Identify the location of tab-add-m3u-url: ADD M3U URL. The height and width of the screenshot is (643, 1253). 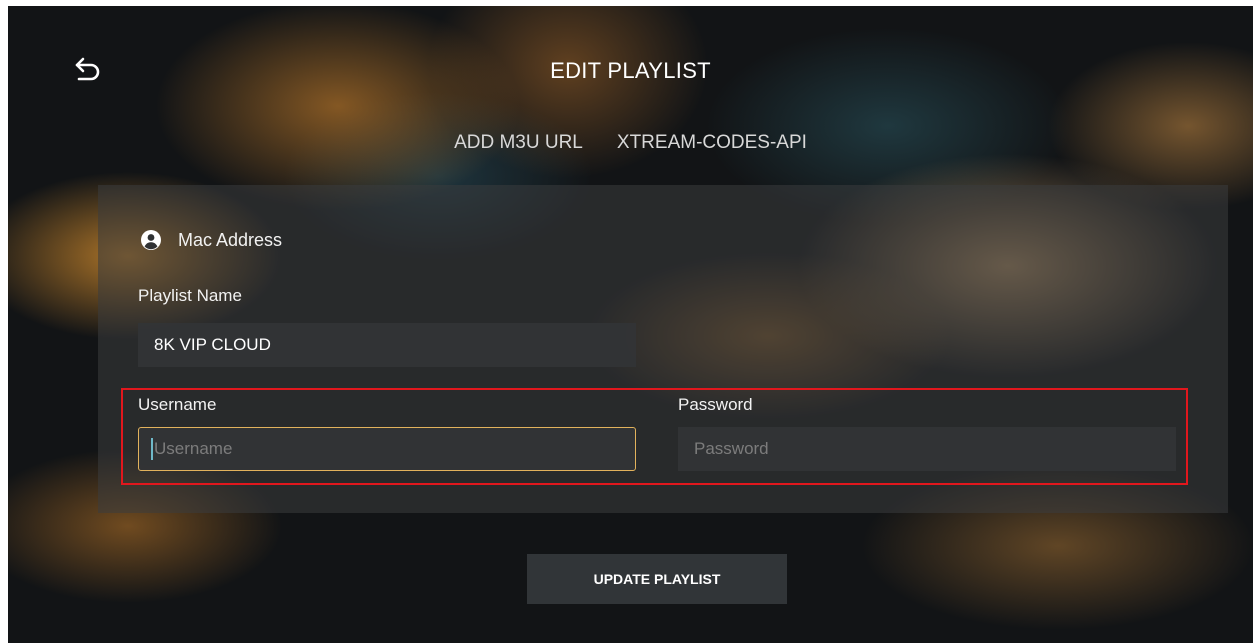
(518, 143).